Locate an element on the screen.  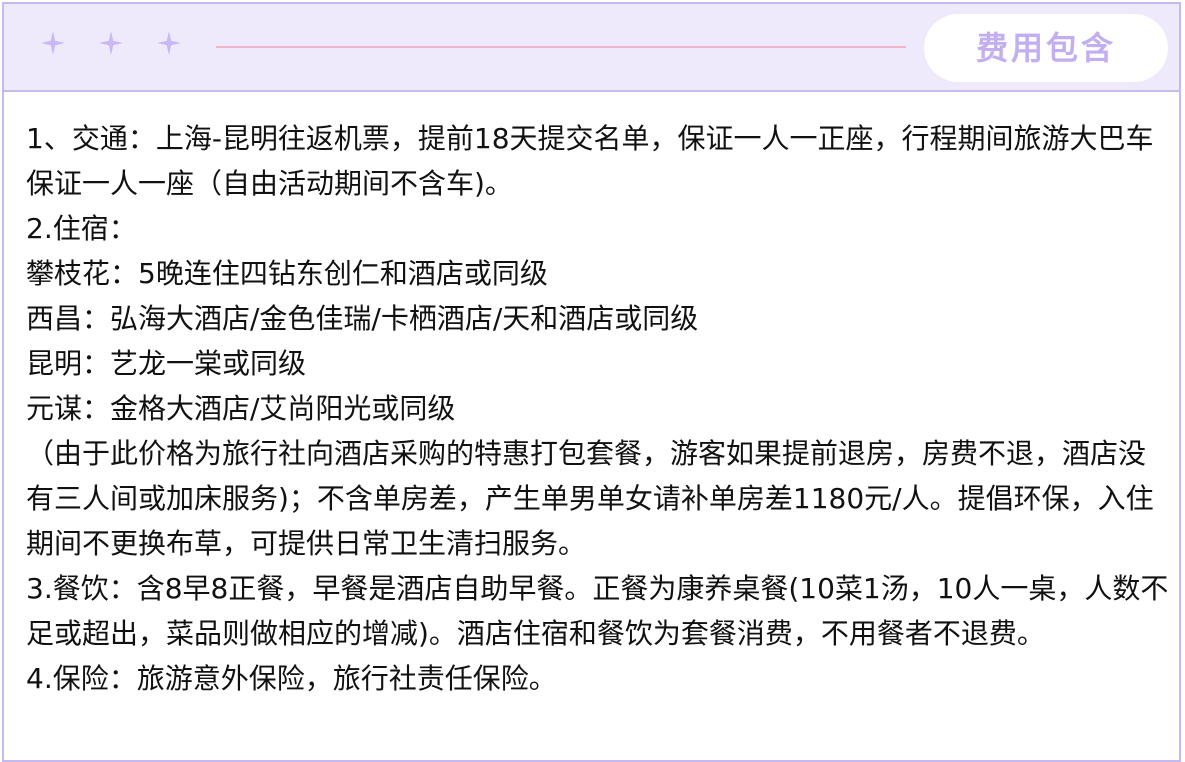
paragraph-hotel-panzhihua: 攀枝花：5晚连住四钻东创仁和酒店或同级 is located at coordinates (287, 273).